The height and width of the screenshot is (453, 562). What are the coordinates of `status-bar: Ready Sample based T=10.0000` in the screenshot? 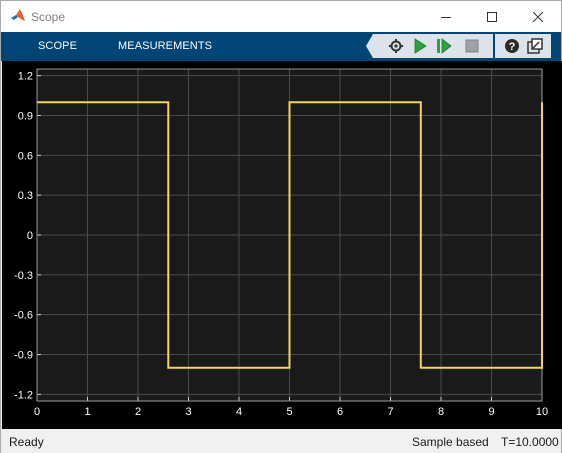 It's located at (281, 441).